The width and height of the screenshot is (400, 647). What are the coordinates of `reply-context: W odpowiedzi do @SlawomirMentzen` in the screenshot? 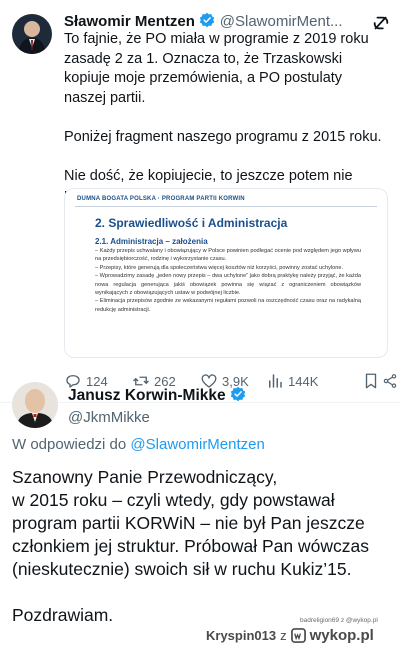 It's located at (138, 444).